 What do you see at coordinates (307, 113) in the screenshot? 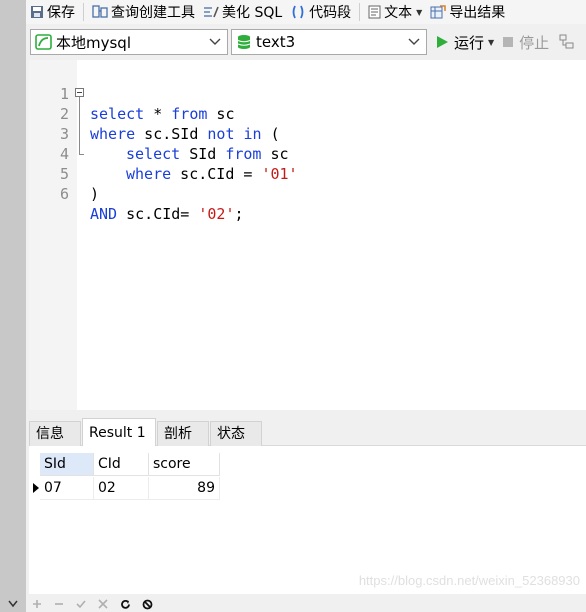
I see `code-line: 2 where sc.SId not in (` at bounding box center [307, 113].